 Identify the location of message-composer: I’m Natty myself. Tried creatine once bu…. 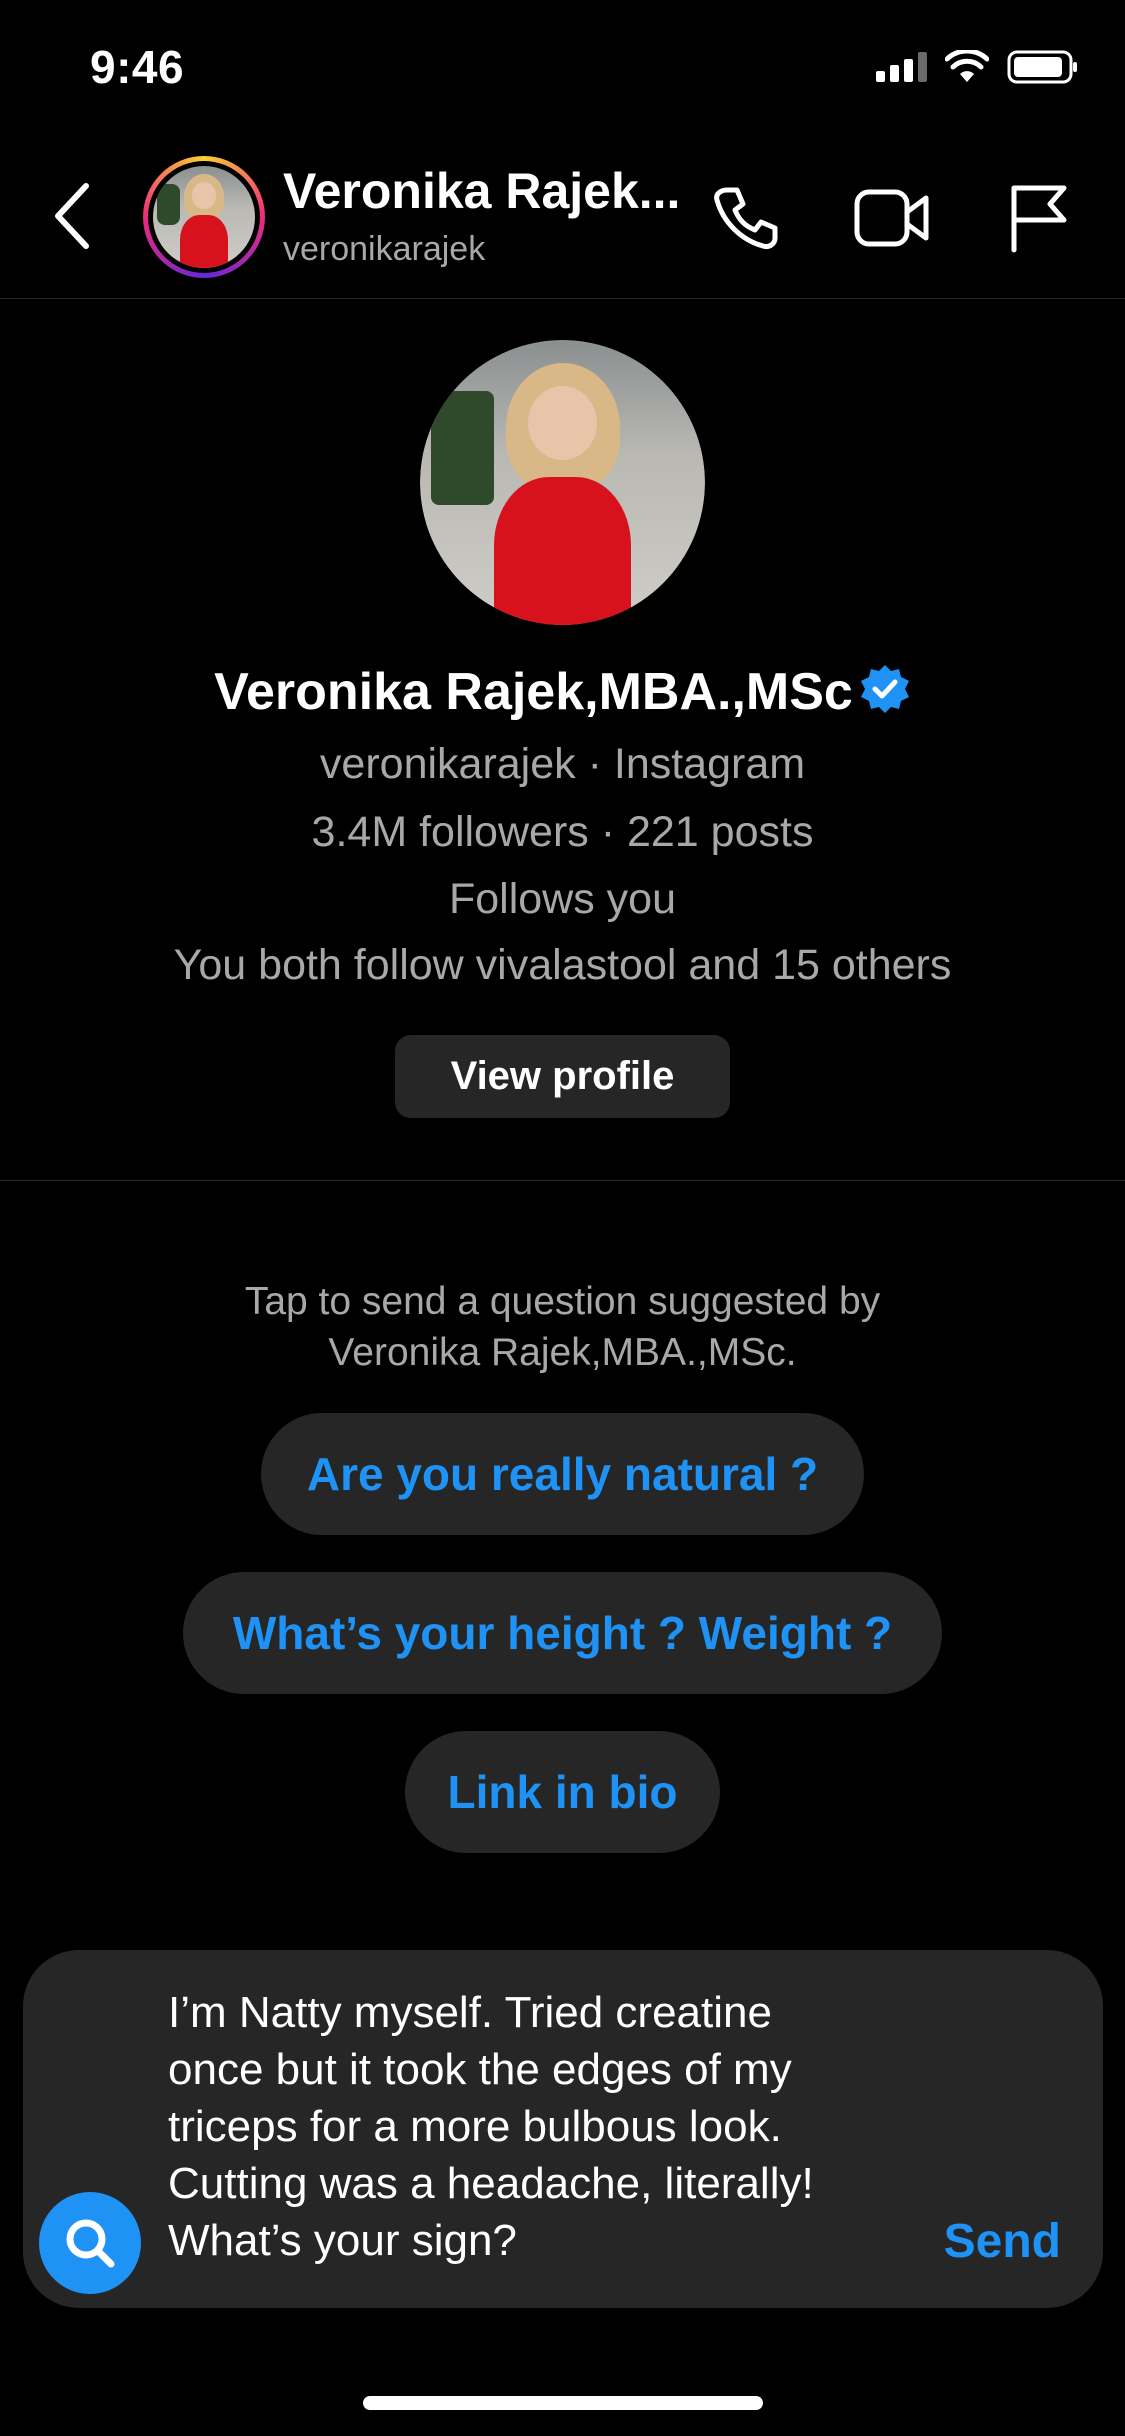
(563, 2129).